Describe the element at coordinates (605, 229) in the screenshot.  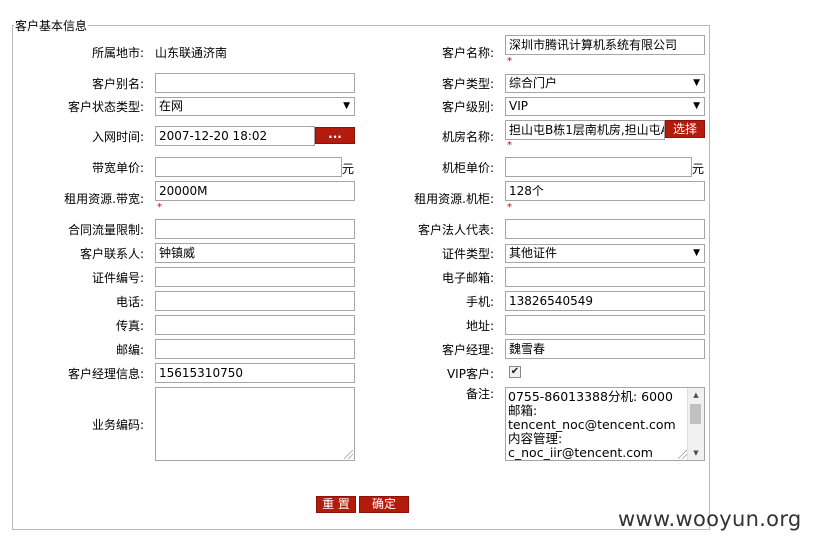
I see `legal-rep-field` at that location.